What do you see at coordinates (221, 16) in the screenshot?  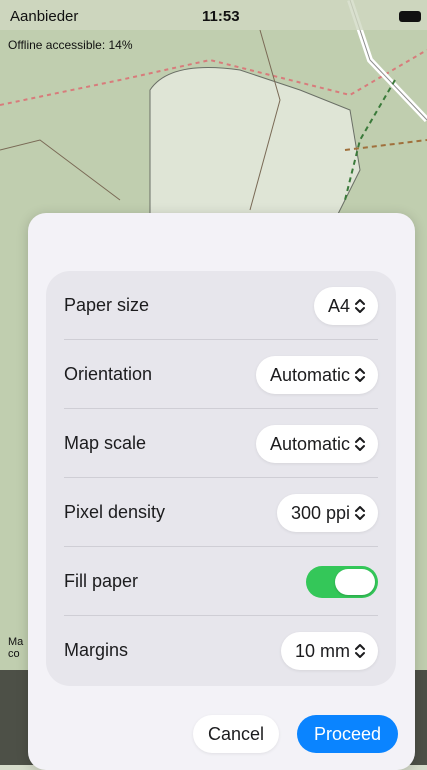 I see `clock: 11:53` at bounding box center [221, 16].